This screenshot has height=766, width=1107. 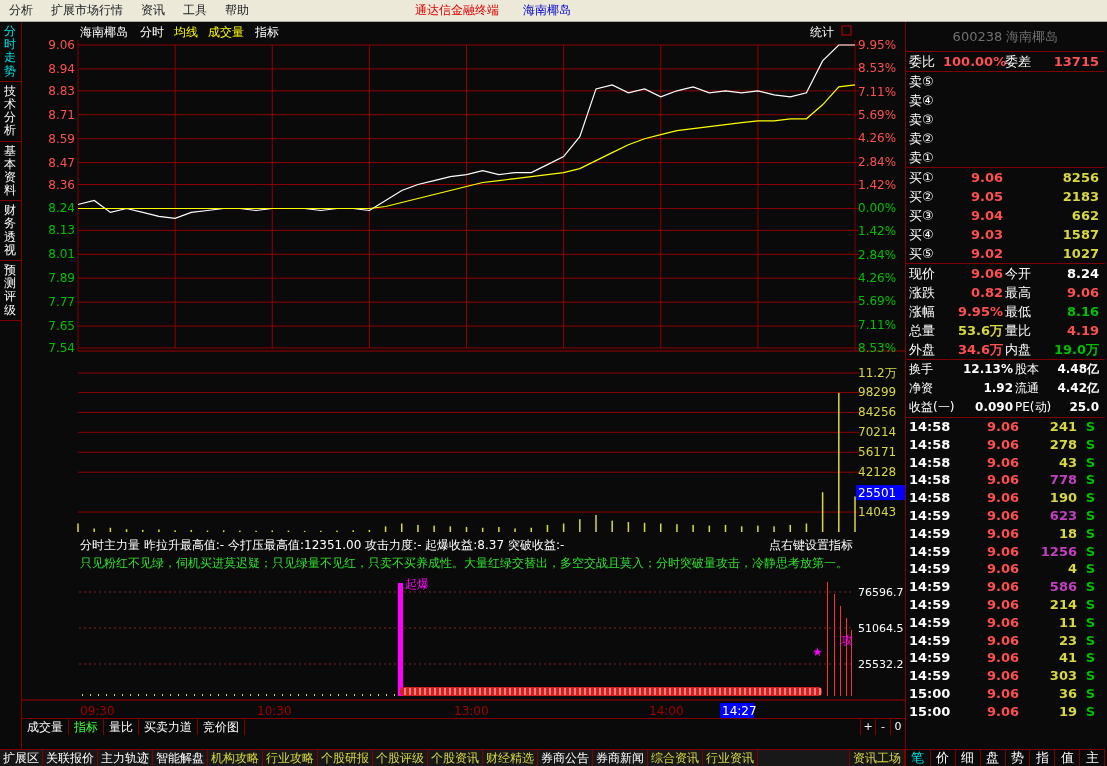 I want to click on info-tab: 智能解盘, so click(x=180, y=758).